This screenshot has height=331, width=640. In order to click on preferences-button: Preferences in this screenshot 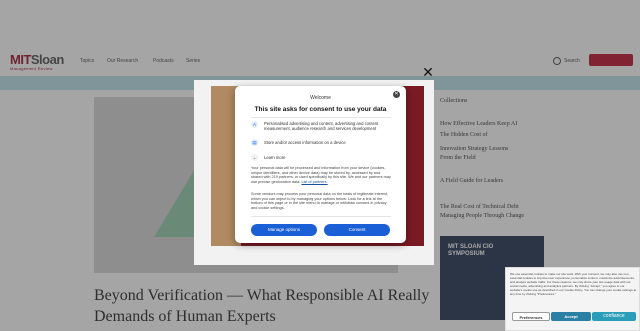, I will do `click(531, 316)`.